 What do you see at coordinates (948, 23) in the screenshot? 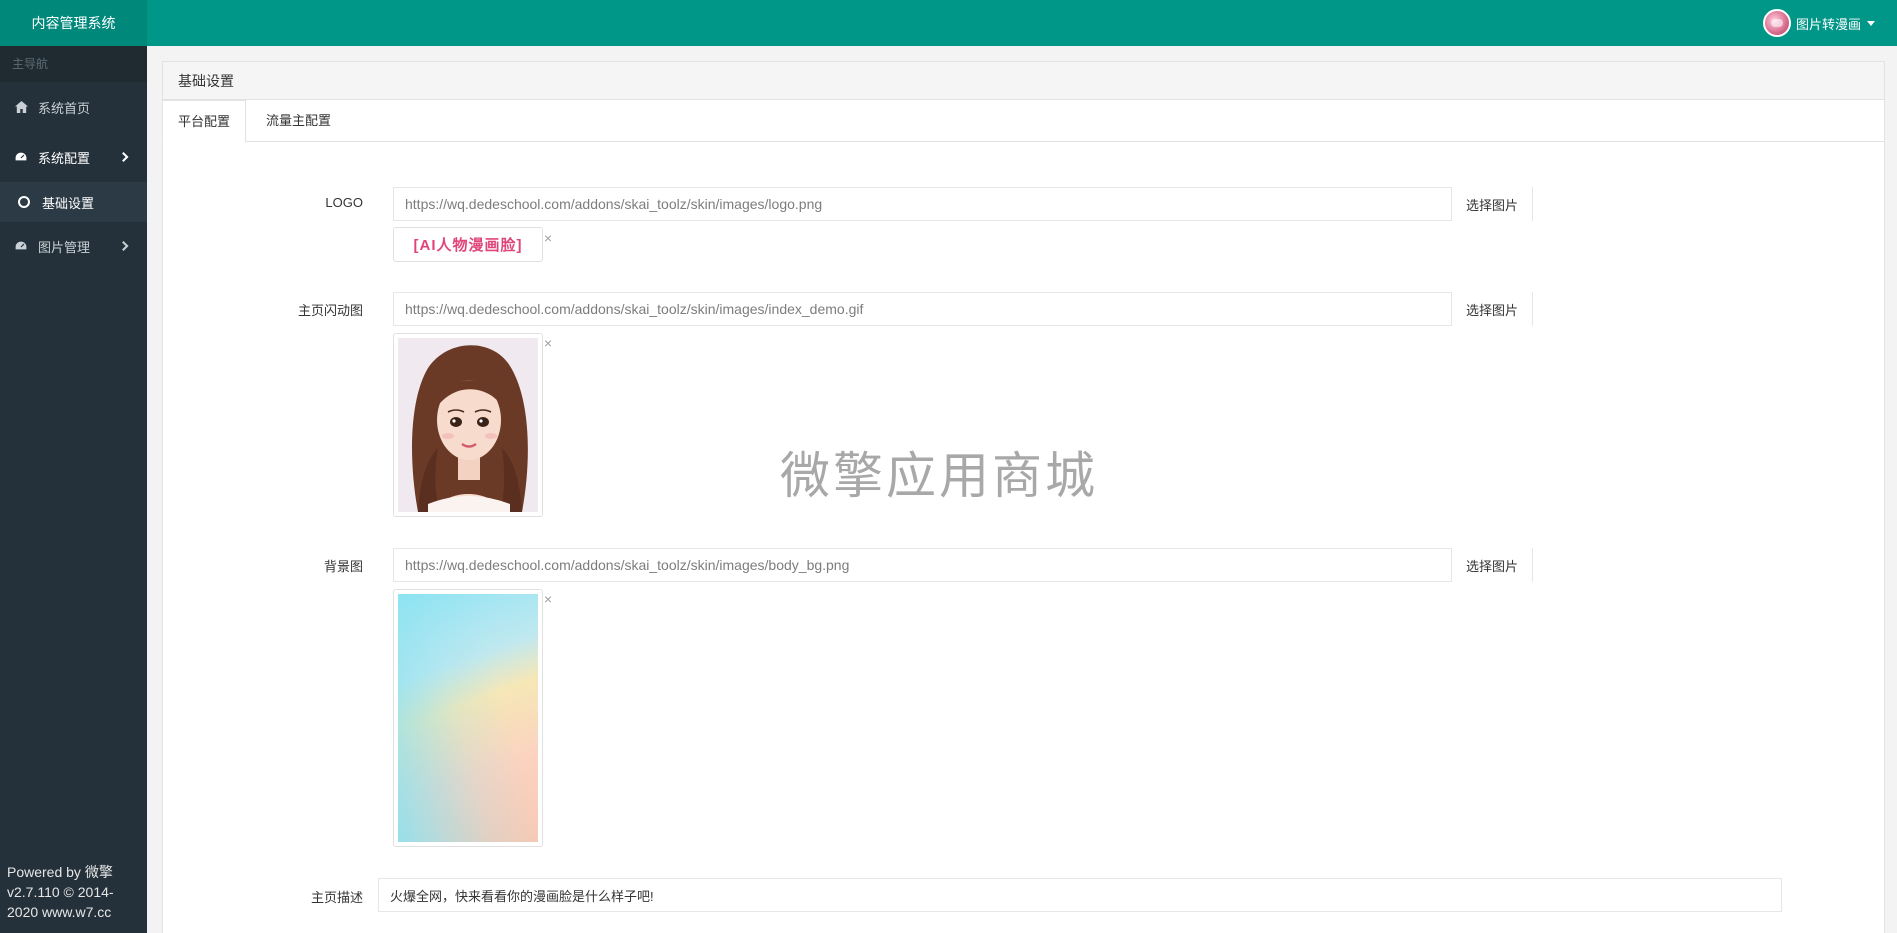
I see `top-bar: 内容管理系统 图片转漫画` at bounding box center [948, 23].